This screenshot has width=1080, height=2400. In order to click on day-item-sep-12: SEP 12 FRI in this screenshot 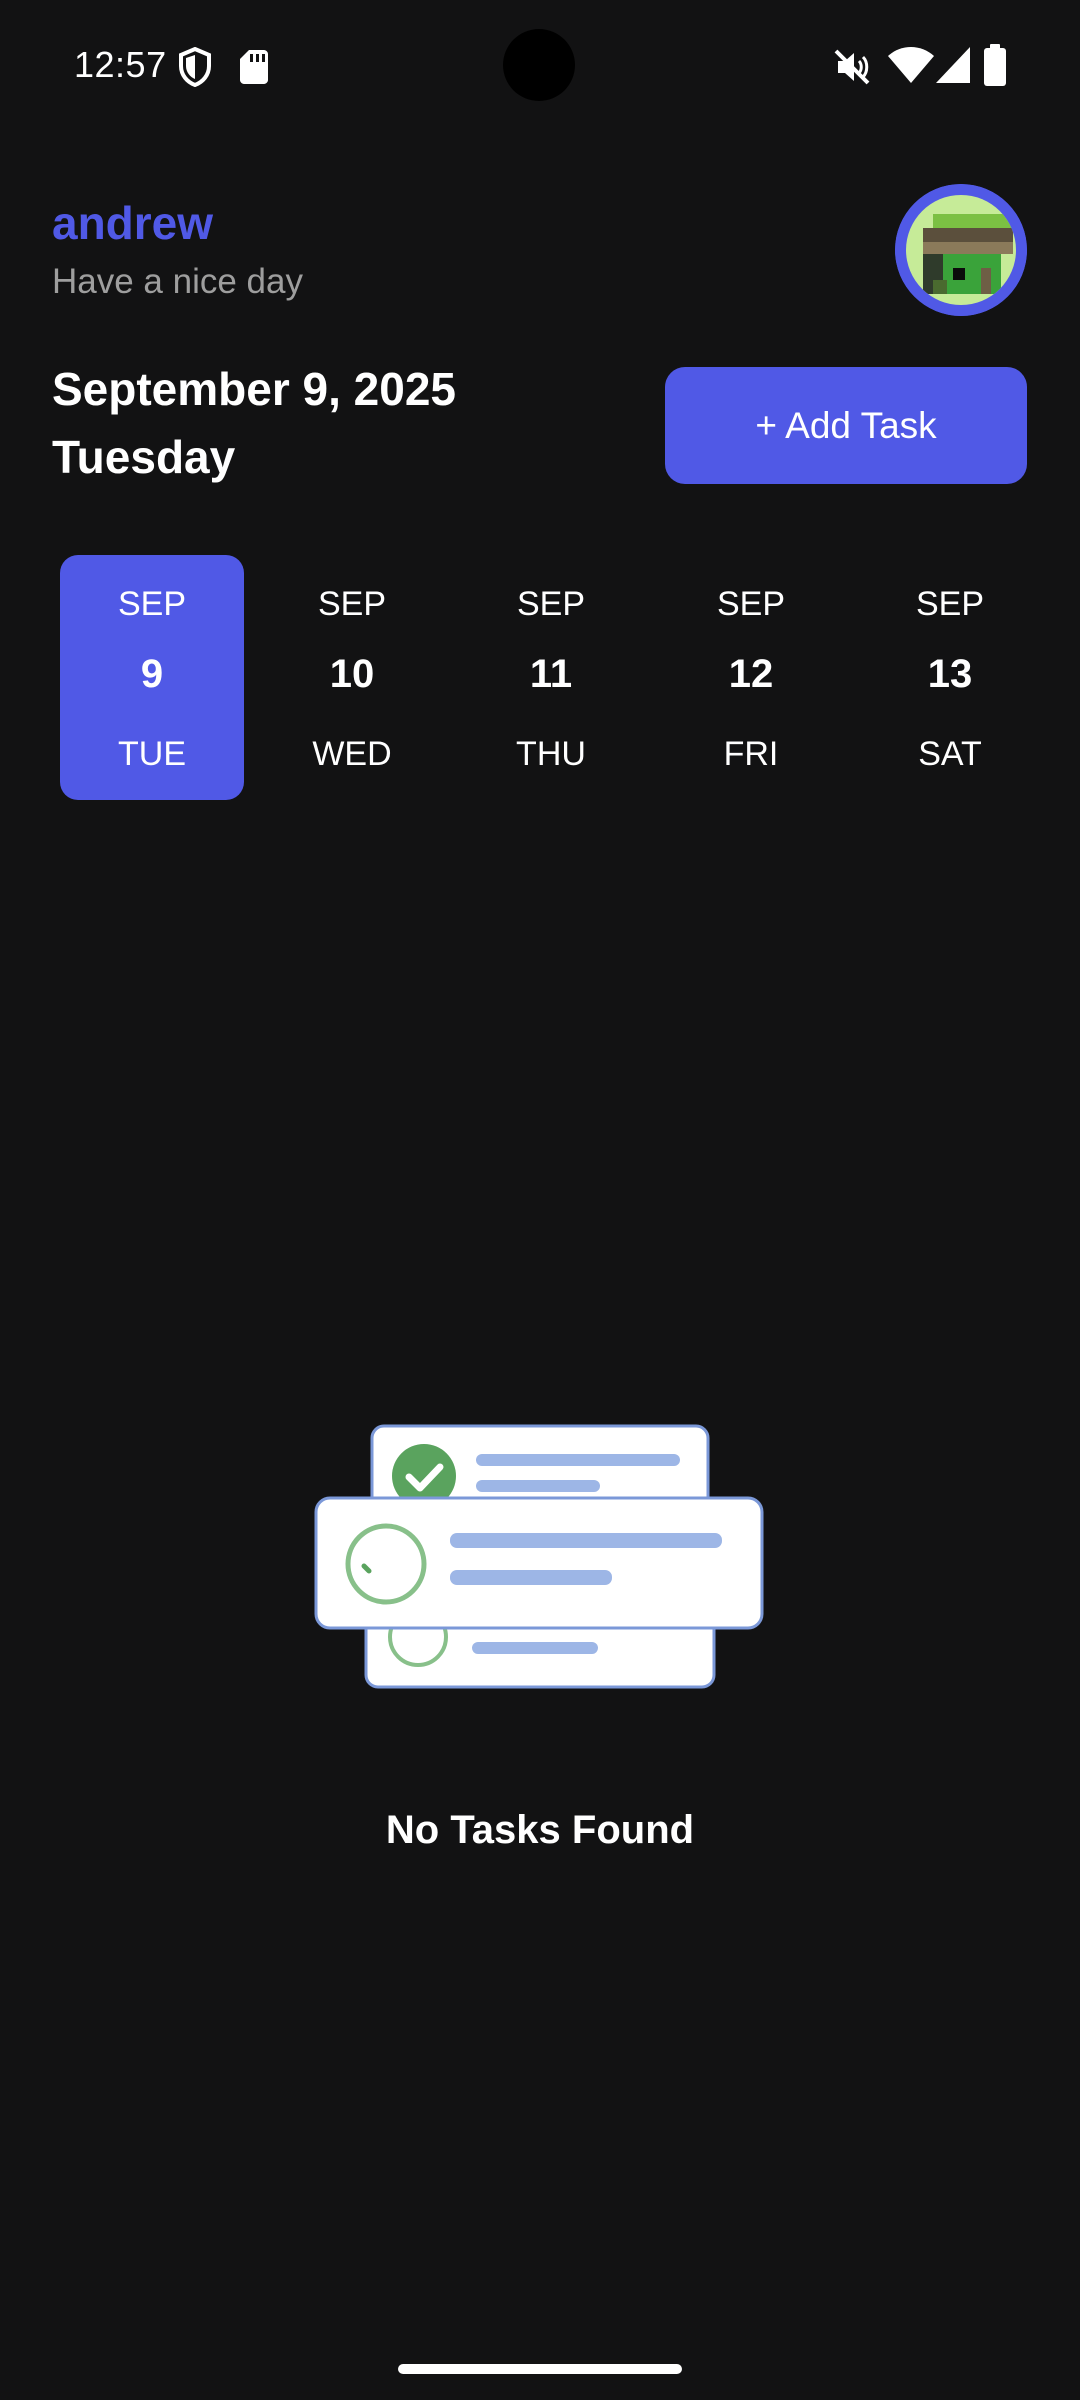, I will do `click(751, 677)`.